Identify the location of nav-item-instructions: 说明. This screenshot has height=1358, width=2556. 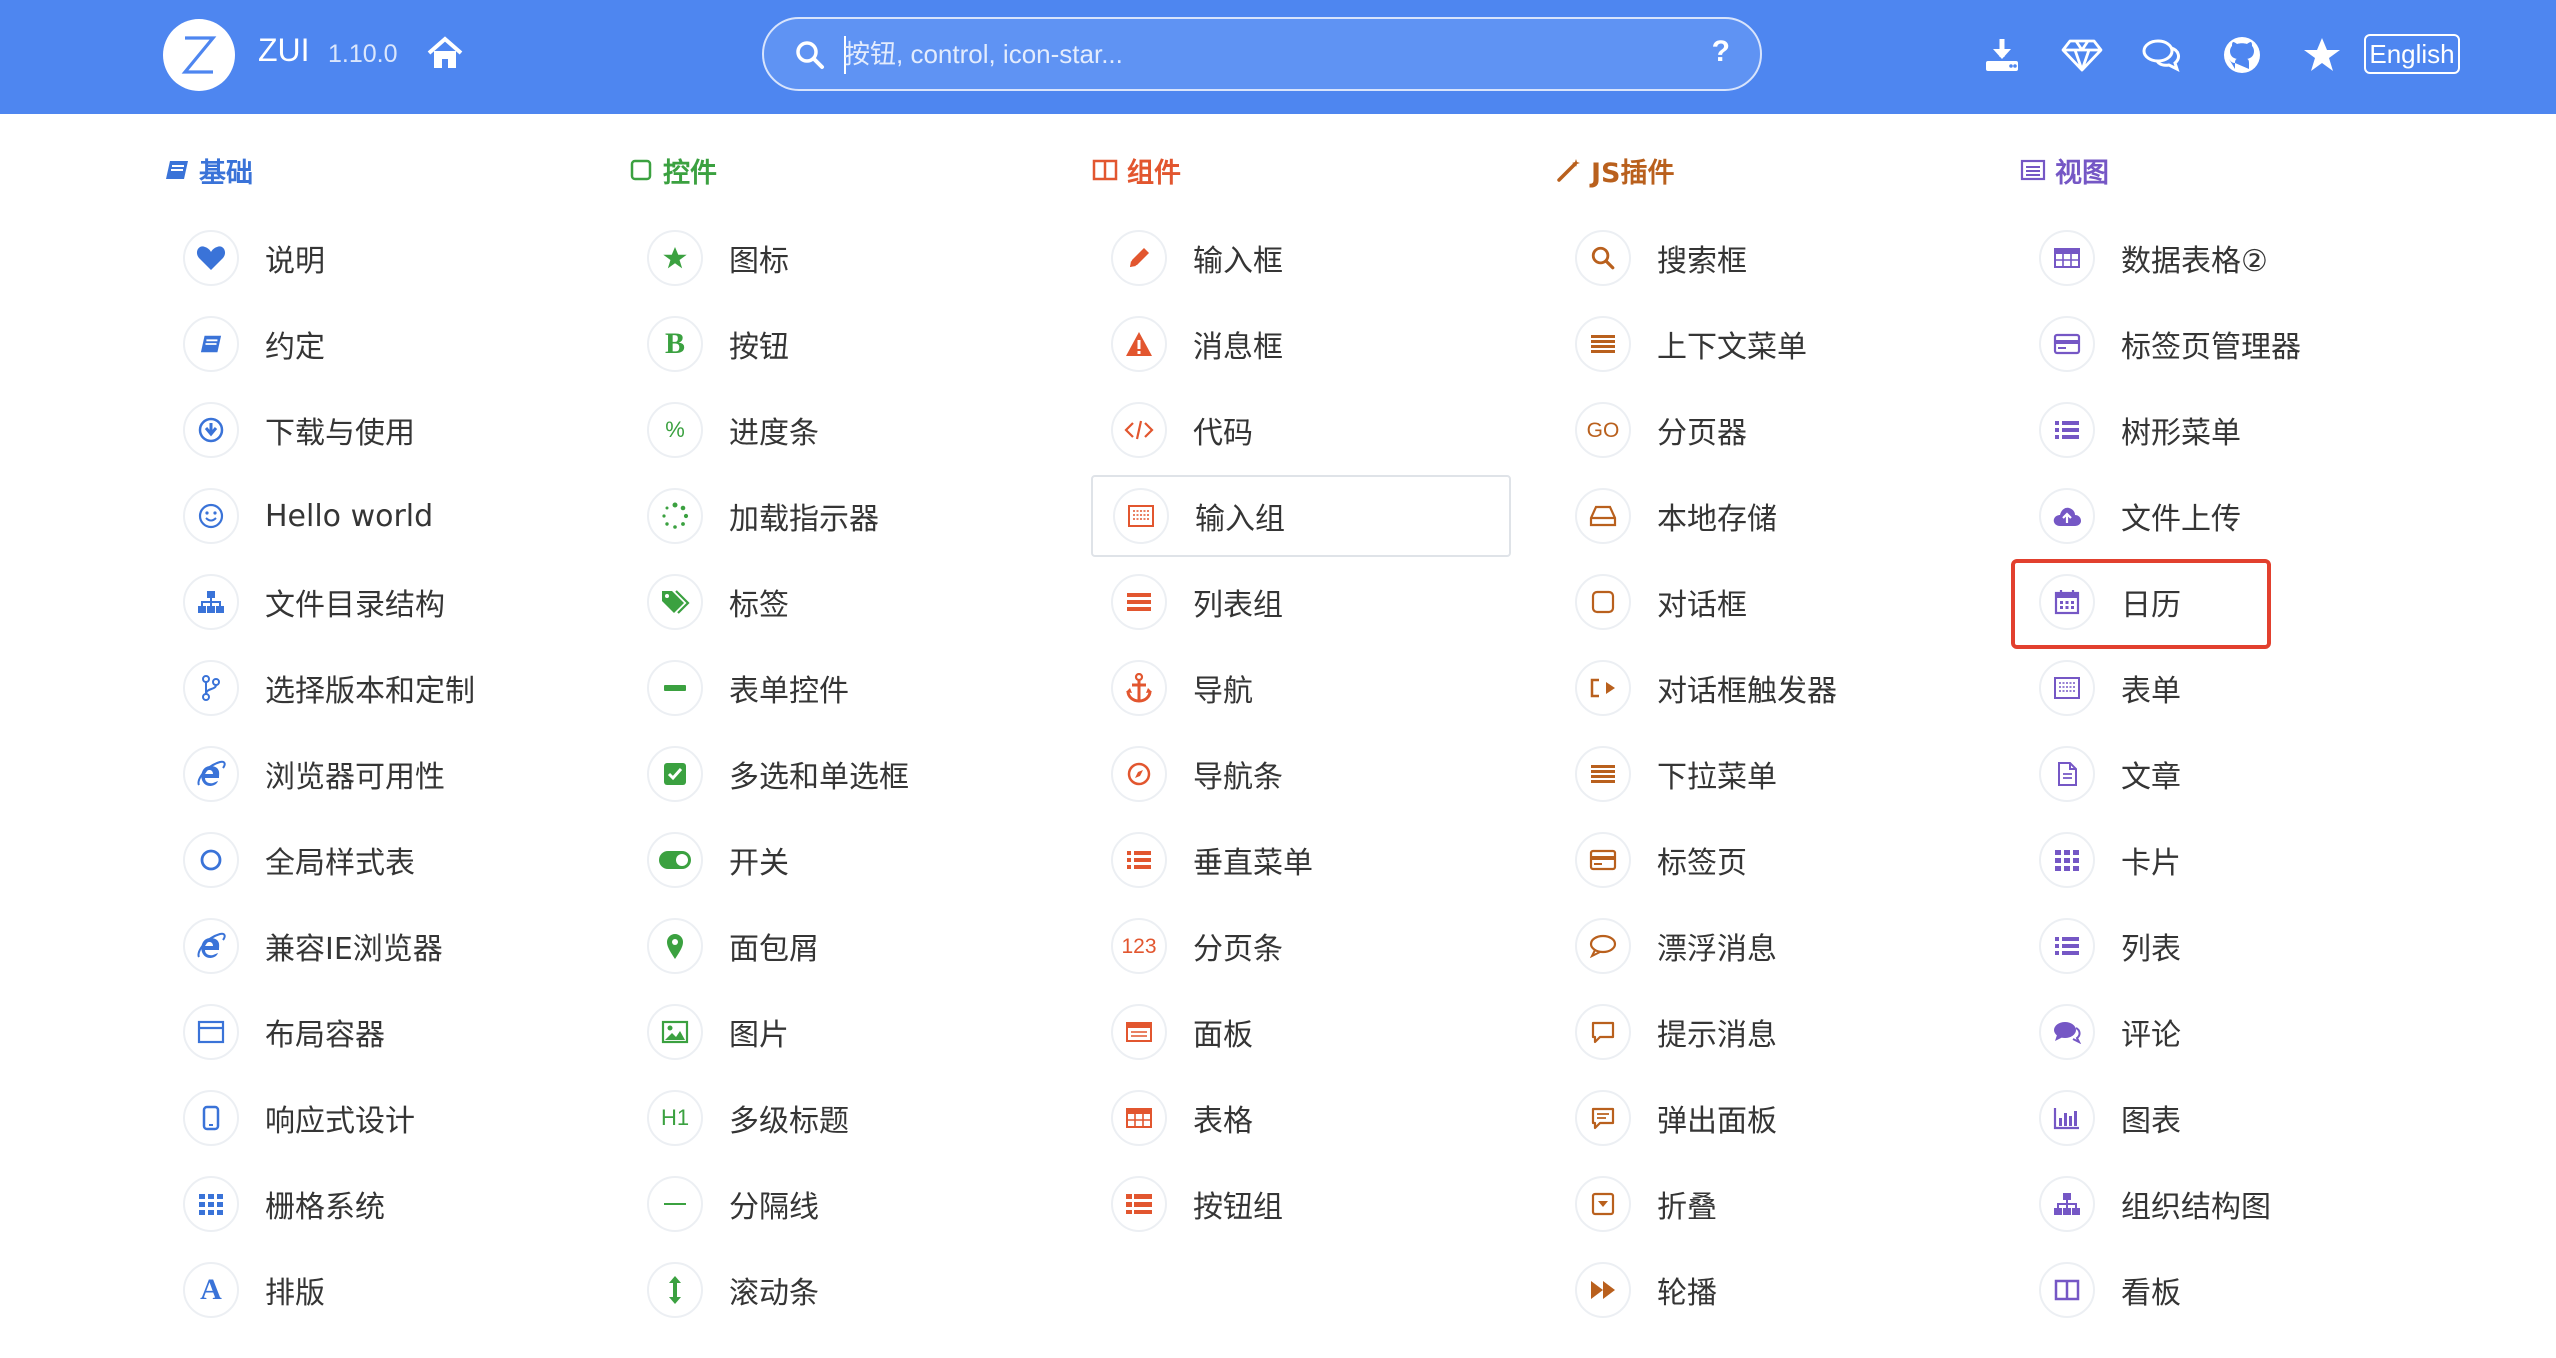
(373, 258).